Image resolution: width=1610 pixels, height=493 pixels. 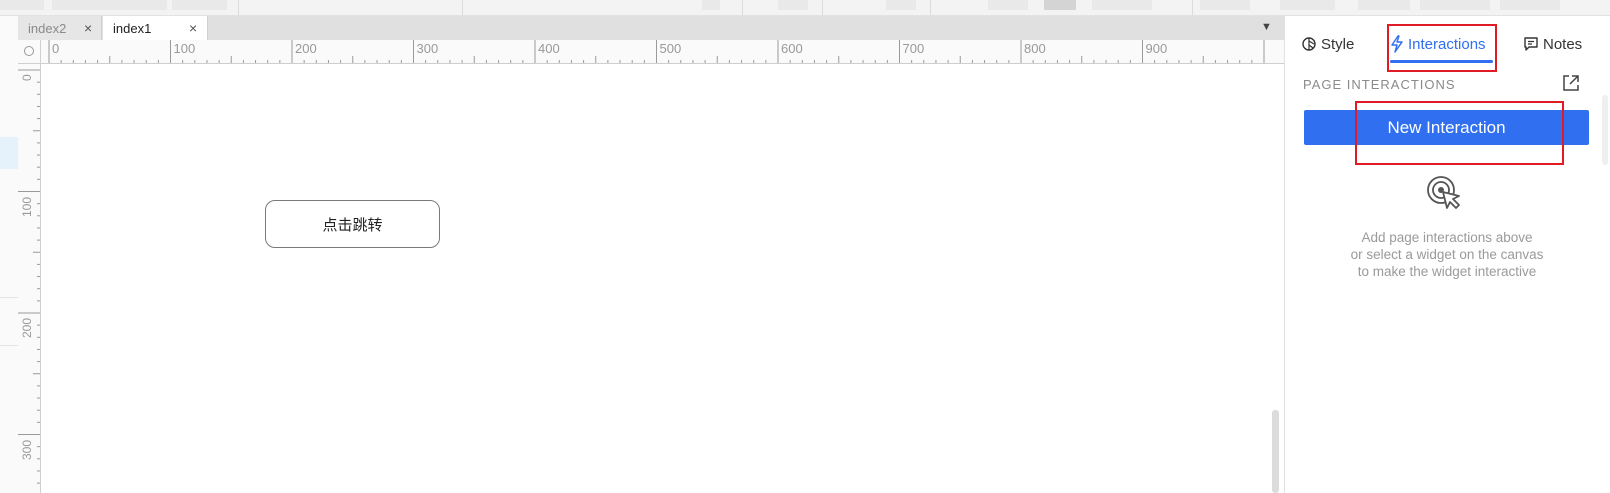 I want to click on ruler-label: 900, so click(x=1156, y=48).